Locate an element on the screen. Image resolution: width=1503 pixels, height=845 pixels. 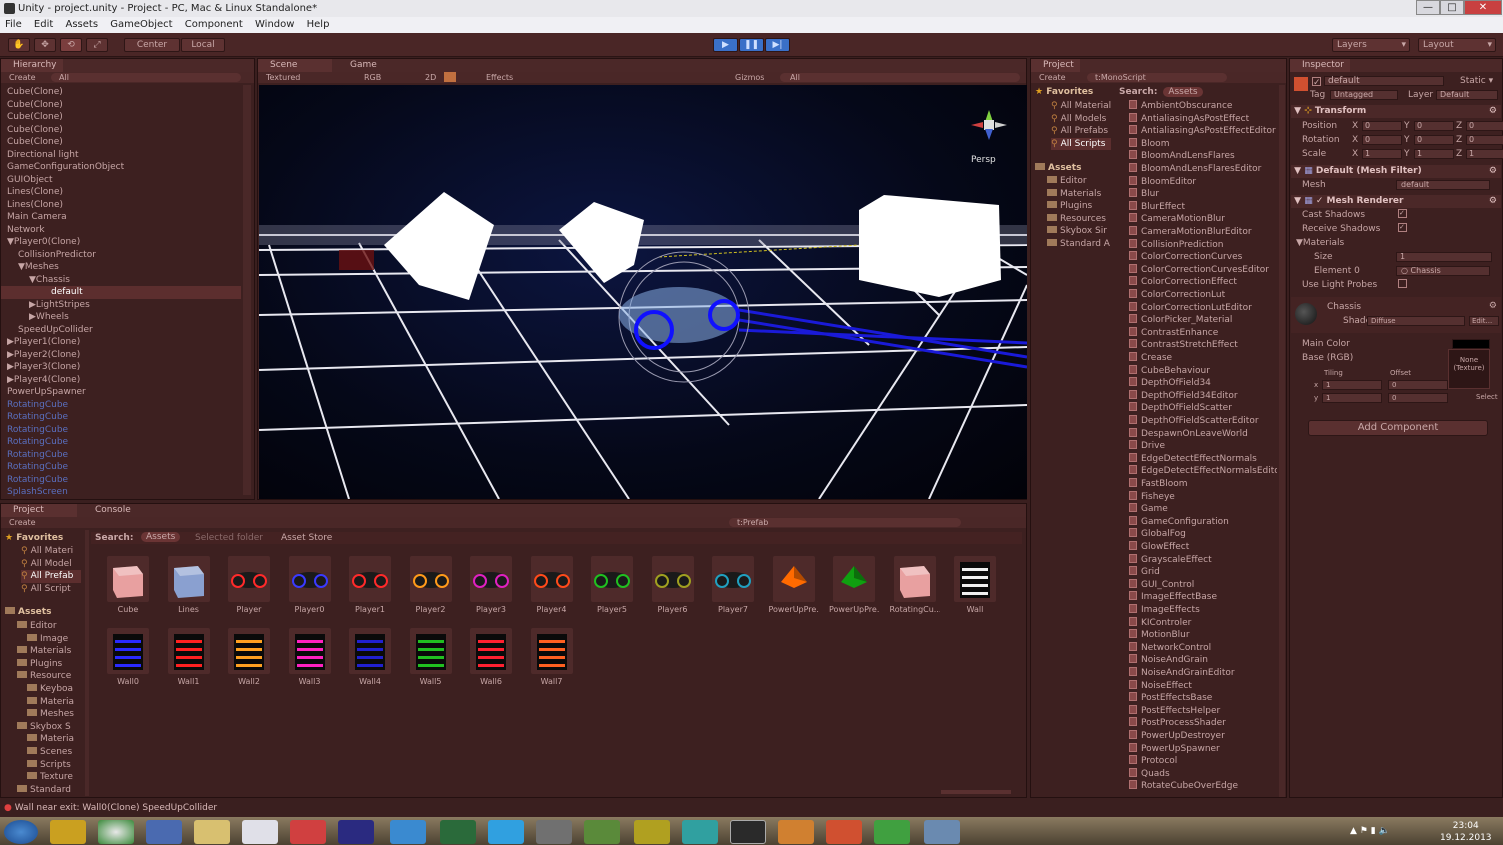
script-item: NetworkControl is located at coordinates (1203, 648).